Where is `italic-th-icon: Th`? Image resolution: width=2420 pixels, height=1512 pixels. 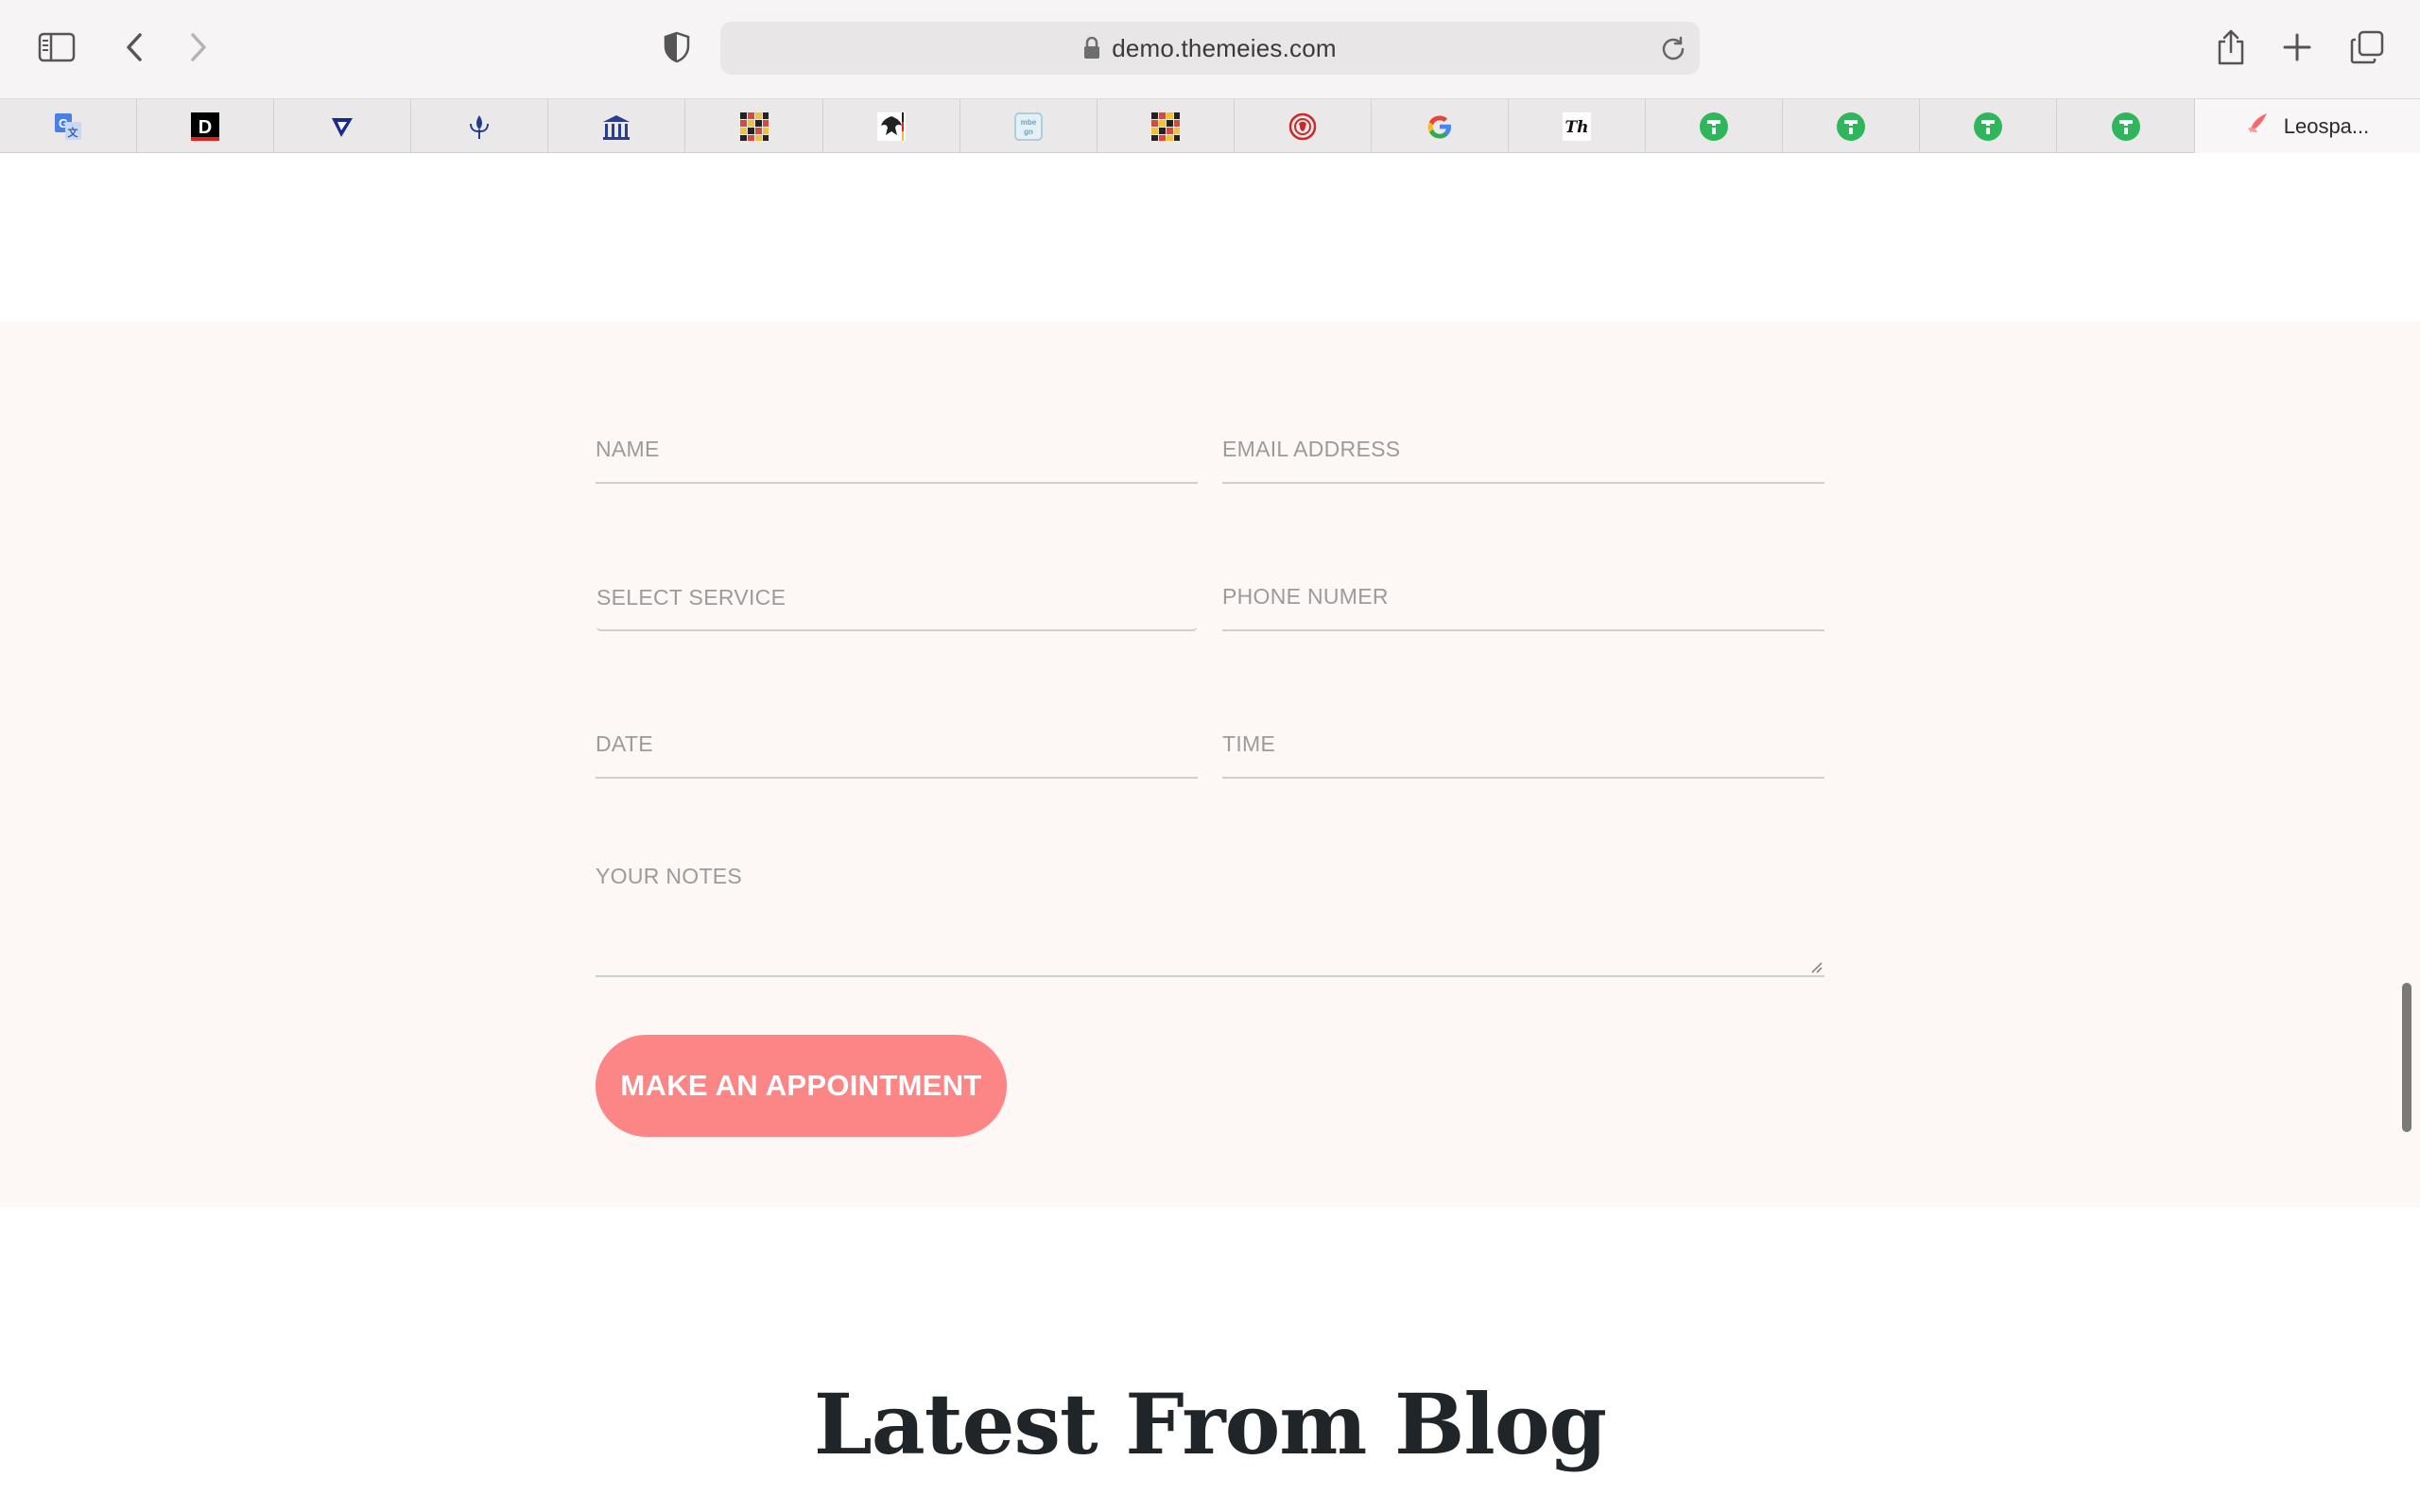
italic-th-icon: Th is located at coordinates (1577, 127).